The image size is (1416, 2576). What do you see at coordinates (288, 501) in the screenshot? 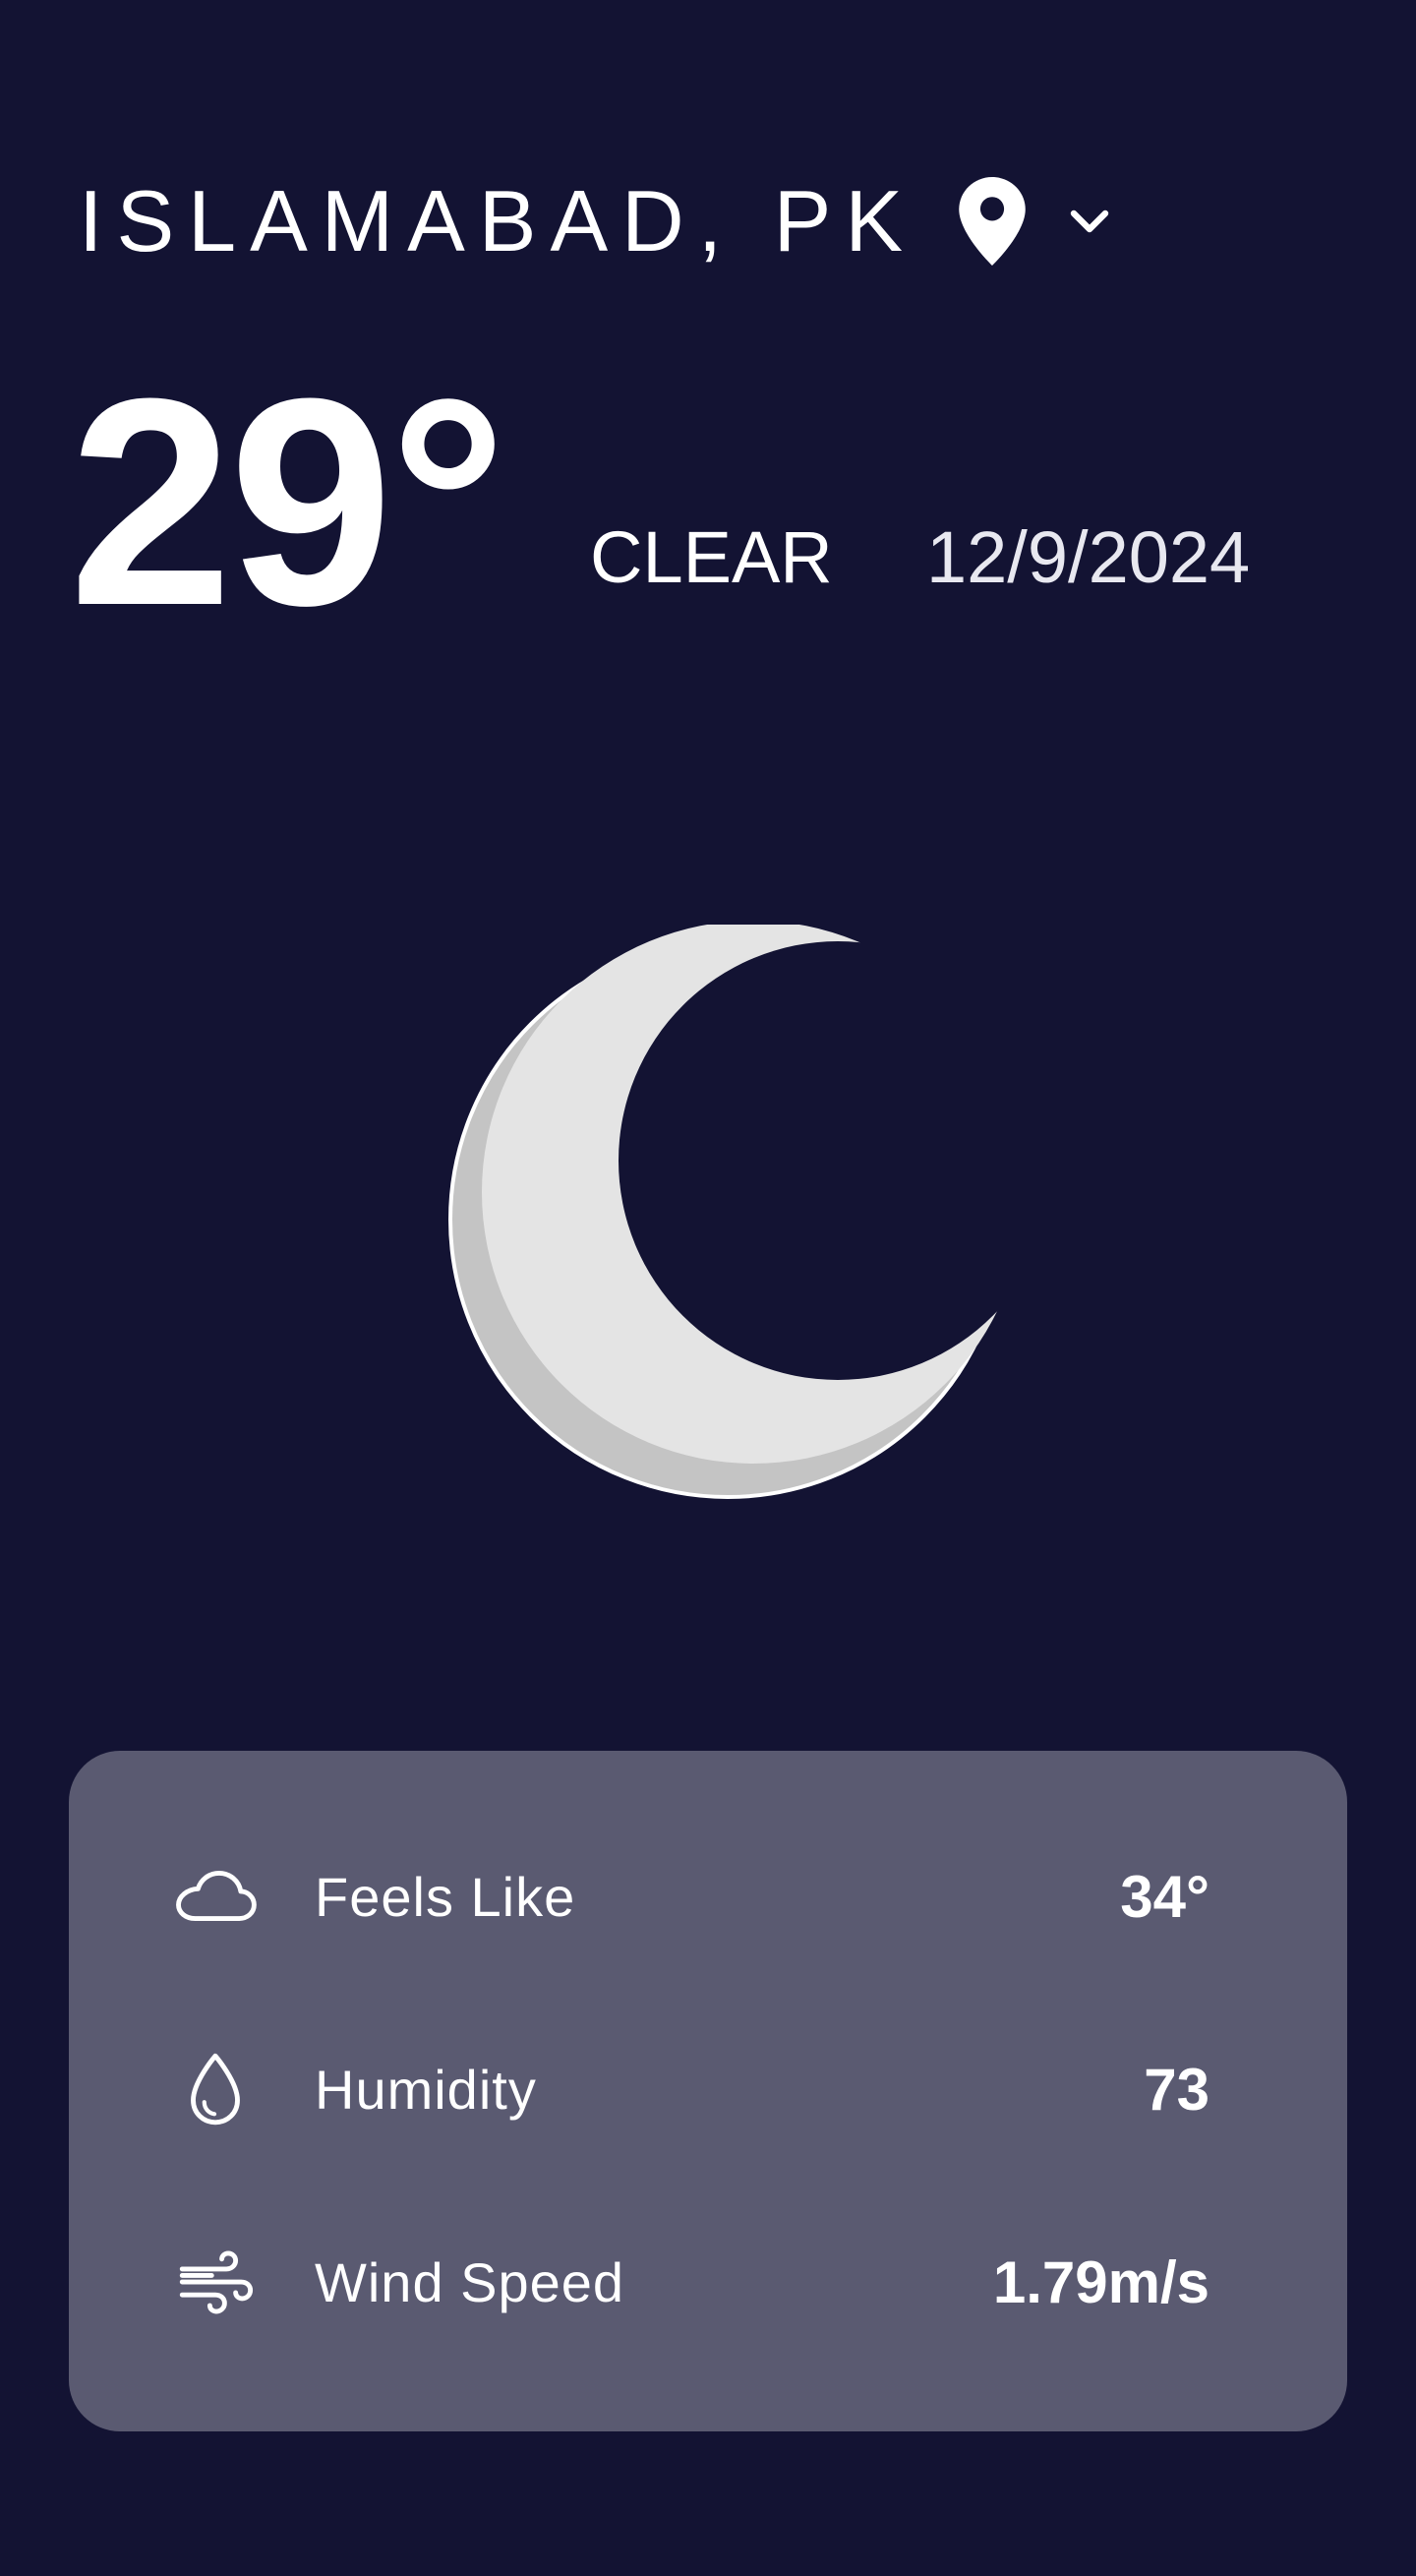
I see `current-temperature: 29°` at bounding box center [288, 501].